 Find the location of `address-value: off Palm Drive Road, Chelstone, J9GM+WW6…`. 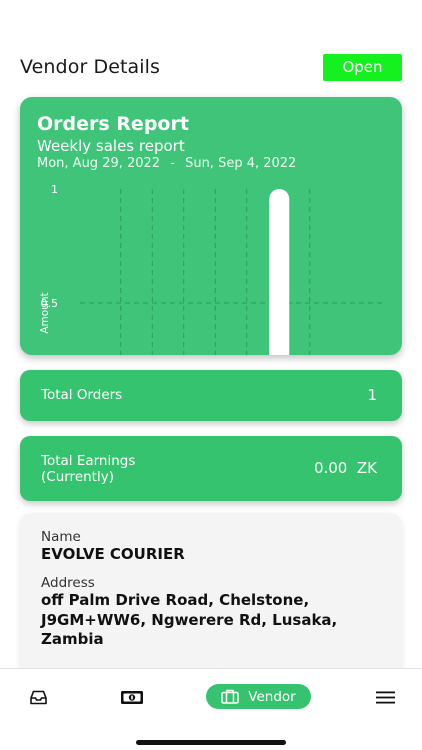

address-value: off Palm Drive Road, Chelstone, J9GM+WW6… is located at coordinates (211, 620).